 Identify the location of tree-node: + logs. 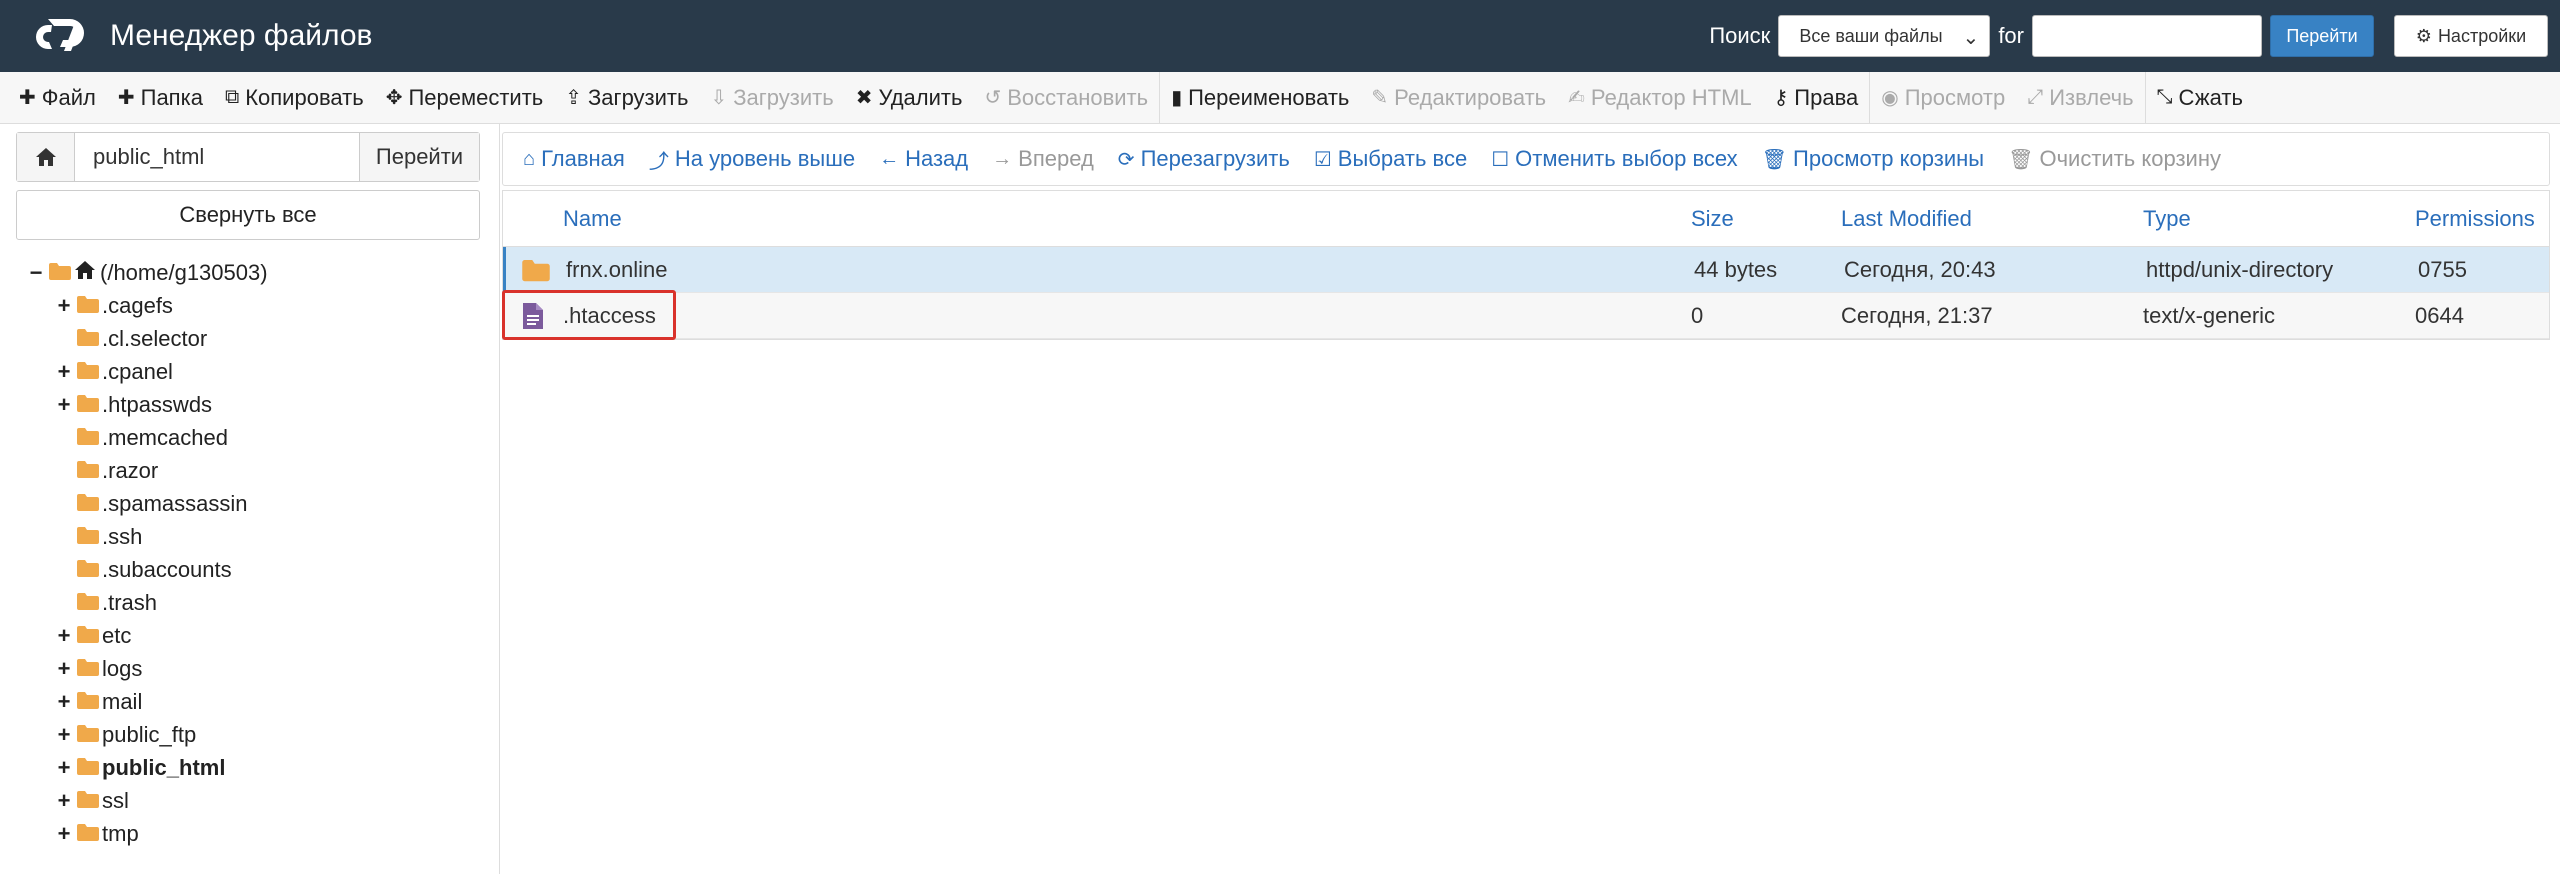
(256, 668).